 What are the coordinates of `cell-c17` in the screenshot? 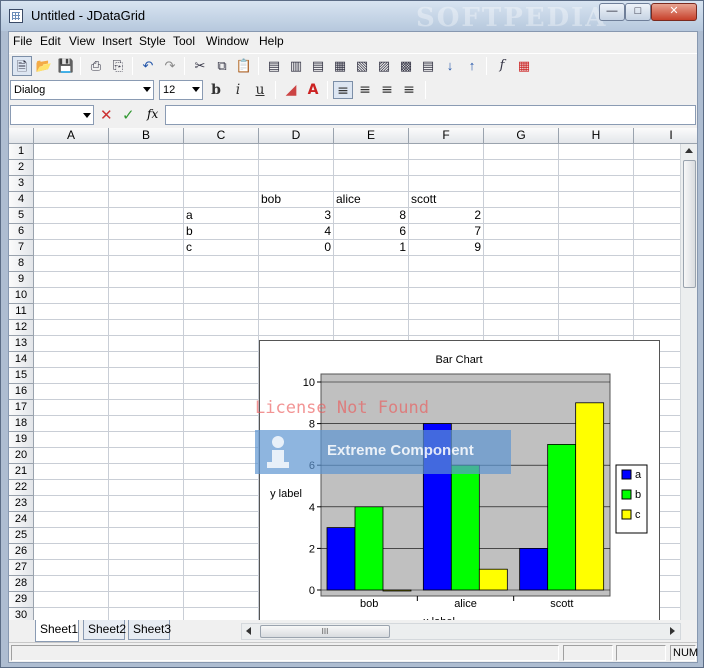 It's located at (221, 408).